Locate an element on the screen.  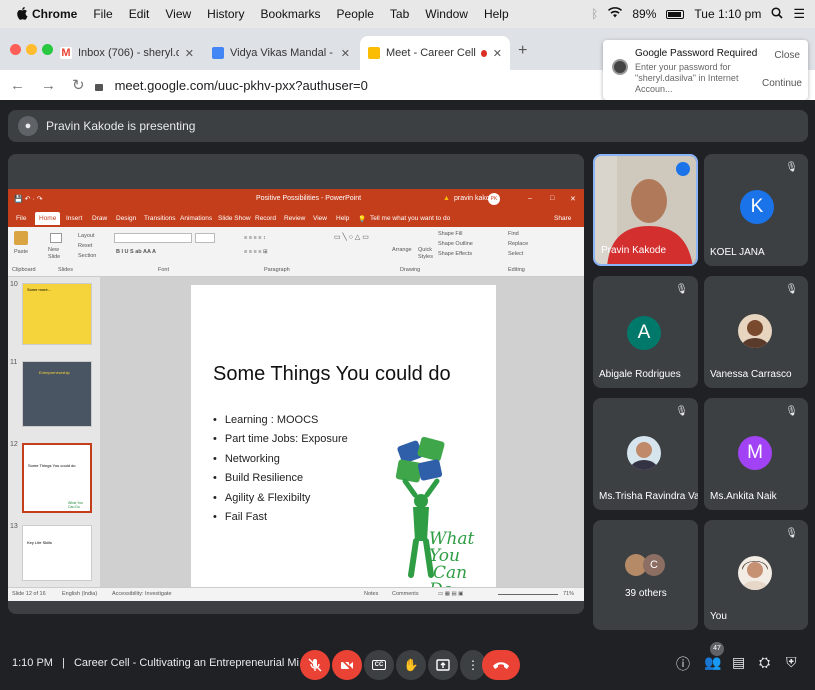
reset-button: Reset is located at coordinates (85, 246).